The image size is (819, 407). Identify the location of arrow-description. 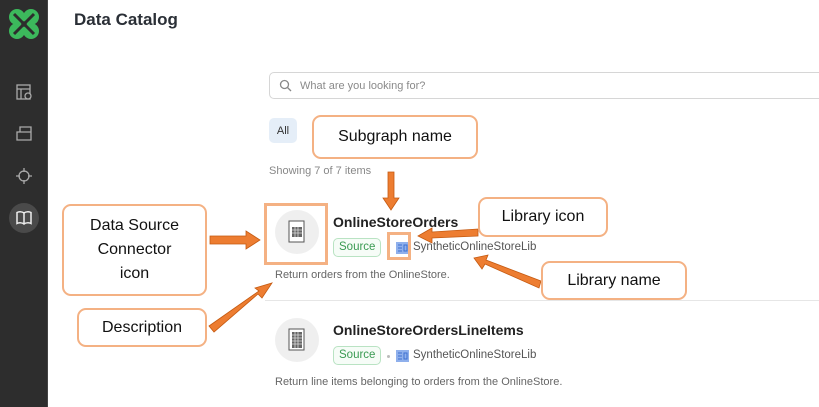
(240, 307).